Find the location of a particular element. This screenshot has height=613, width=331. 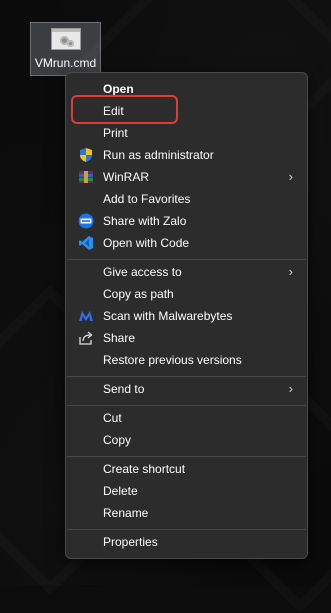

menu-item-label: WinRAR is located at coordinates (126, 177).